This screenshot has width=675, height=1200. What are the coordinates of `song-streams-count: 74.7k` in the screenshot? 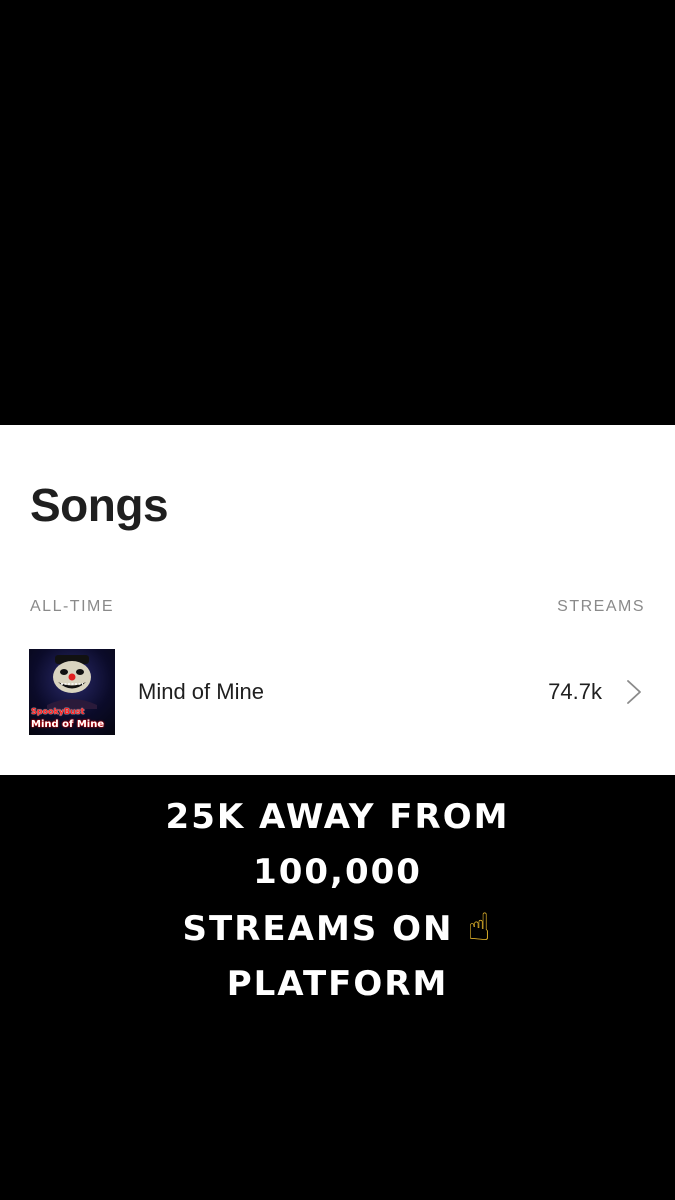 It's located at (575, 691).